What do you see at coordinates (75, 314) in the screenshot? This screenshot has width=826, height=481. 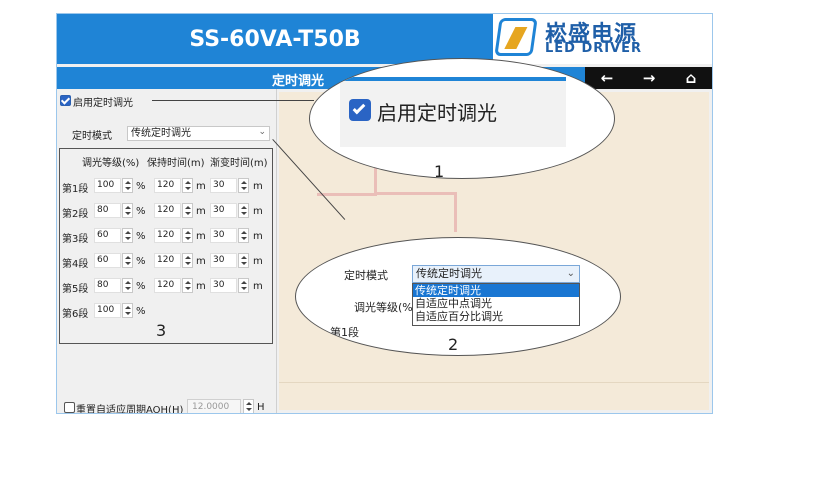 I see `segment-label: 第6段` at bounding box center [75, 314].